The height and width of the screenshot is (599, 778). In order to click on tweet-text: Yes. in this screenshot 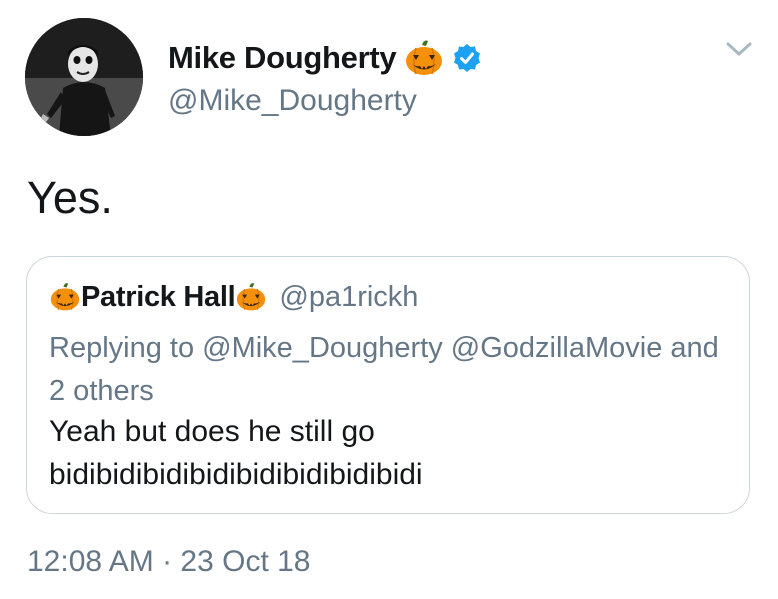, I will do `click(70, 197)`.